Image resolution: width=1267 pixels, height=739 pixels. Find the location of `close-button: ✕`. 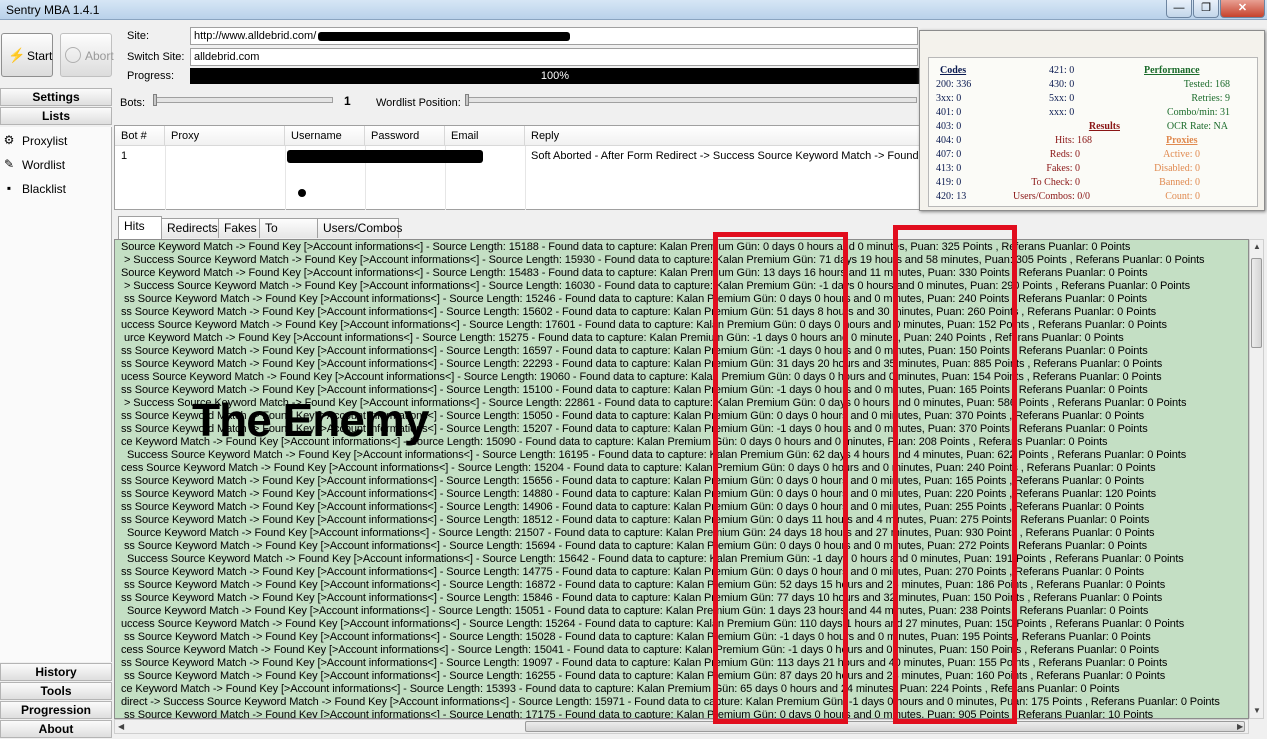

close-button: ✕ is located at coordinates (1242, 9).